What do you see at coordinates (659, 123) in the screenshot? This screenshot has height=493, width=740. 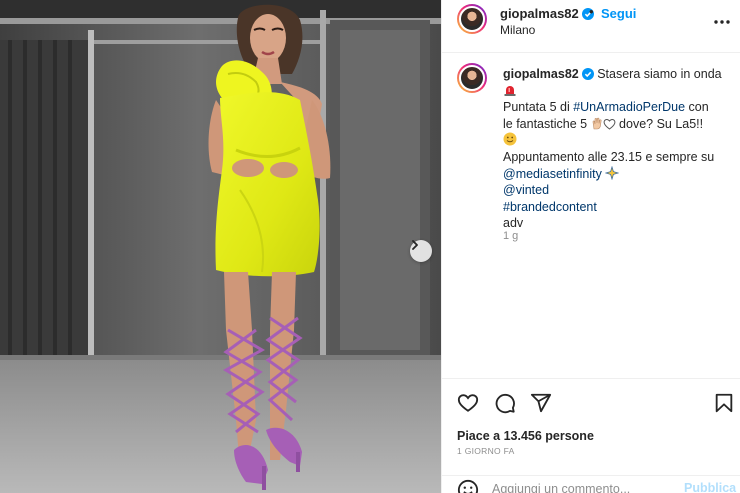 I see `caption-line-3-suffix: dove? Su La5!!` at bounding box center [659, 123].